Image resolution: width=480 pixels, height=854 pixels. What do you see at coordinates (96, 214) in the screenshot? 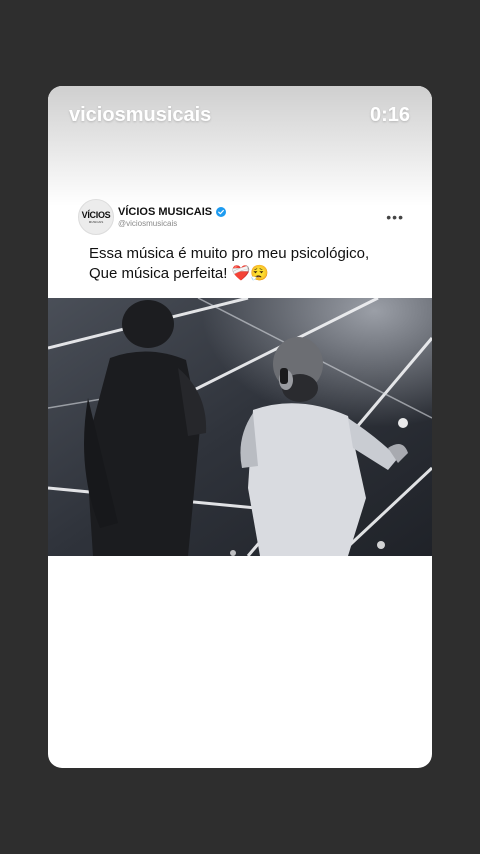
I see `avatar-logo-text: VÍCIOS` at bounding box center [96, 214].